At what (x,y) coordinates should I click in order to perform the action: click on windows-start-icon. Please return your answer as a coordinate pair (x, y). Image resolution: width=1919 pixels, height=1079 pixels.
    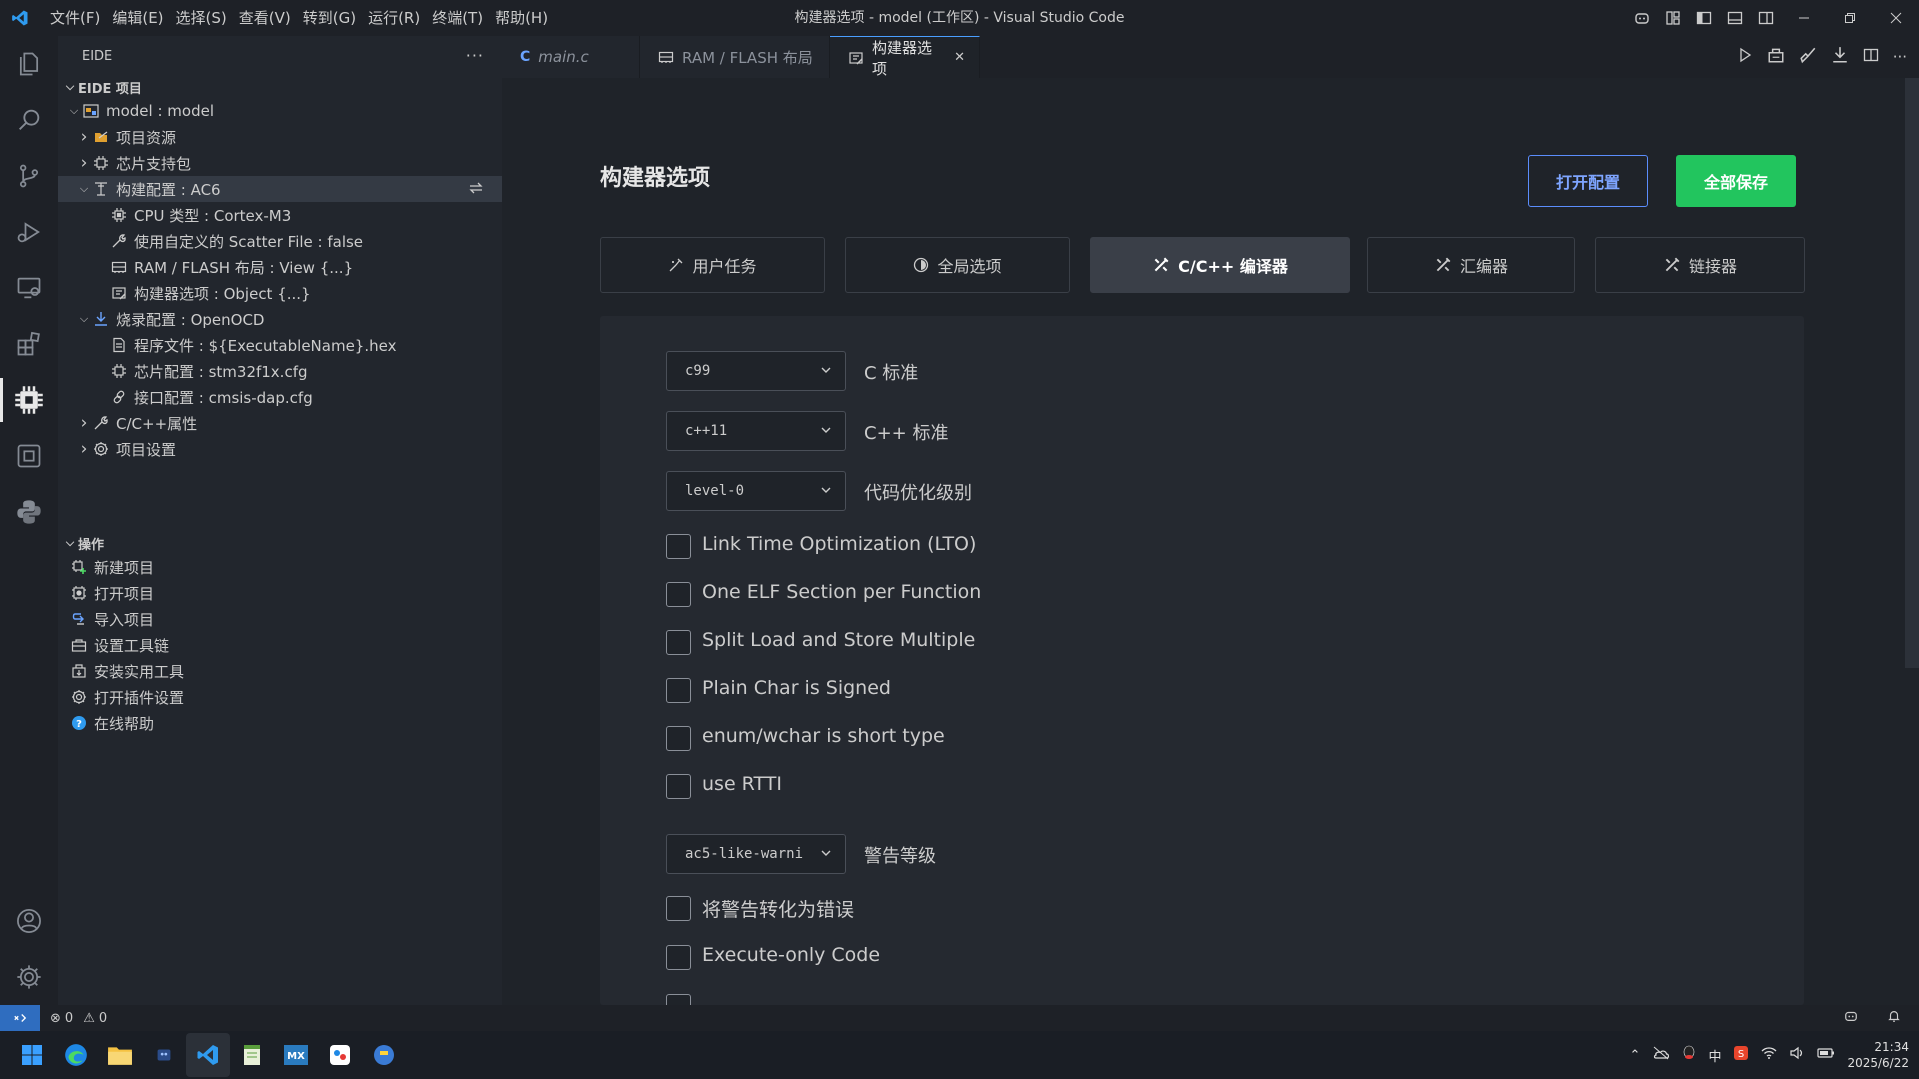
    Looking at the image, I should click on (32, 1055).